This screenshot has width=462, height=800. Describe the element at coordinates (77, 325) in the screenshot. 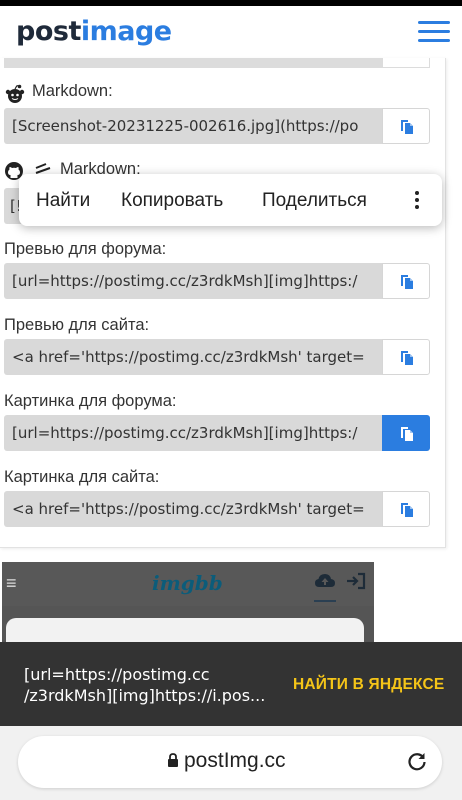

I see `site-preview-label: Превью для сайта:` at that location.